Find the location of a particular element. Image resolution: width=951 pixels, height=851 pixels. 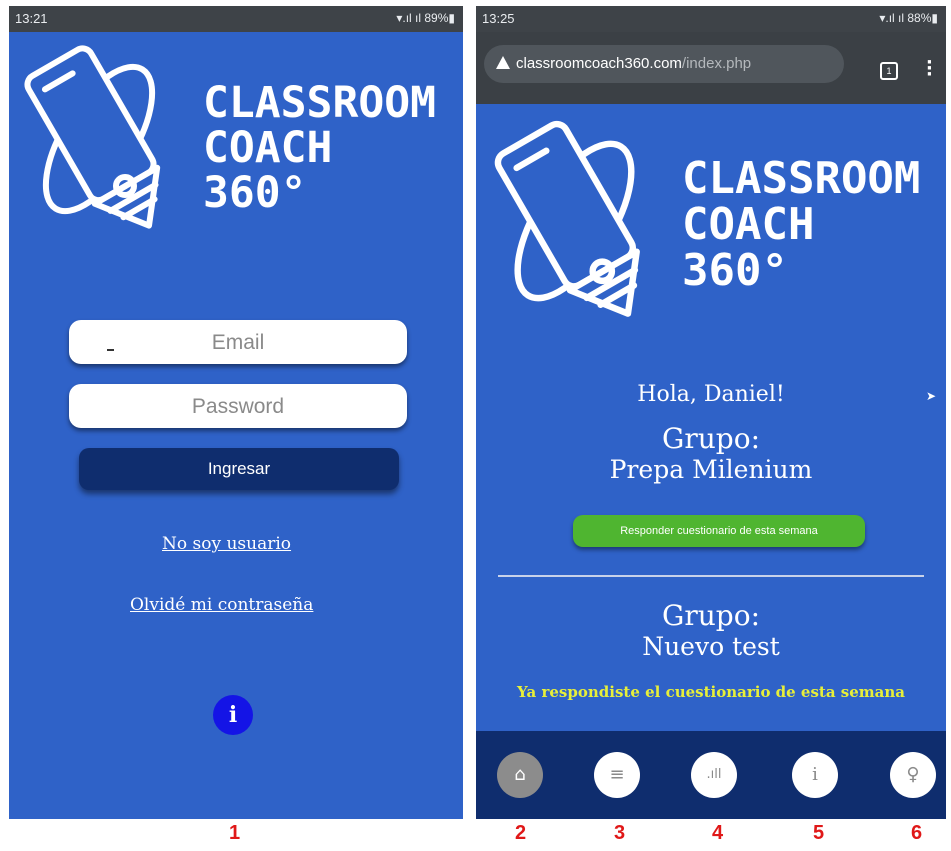

label-3: 3 is located at coordinates (620, 833).